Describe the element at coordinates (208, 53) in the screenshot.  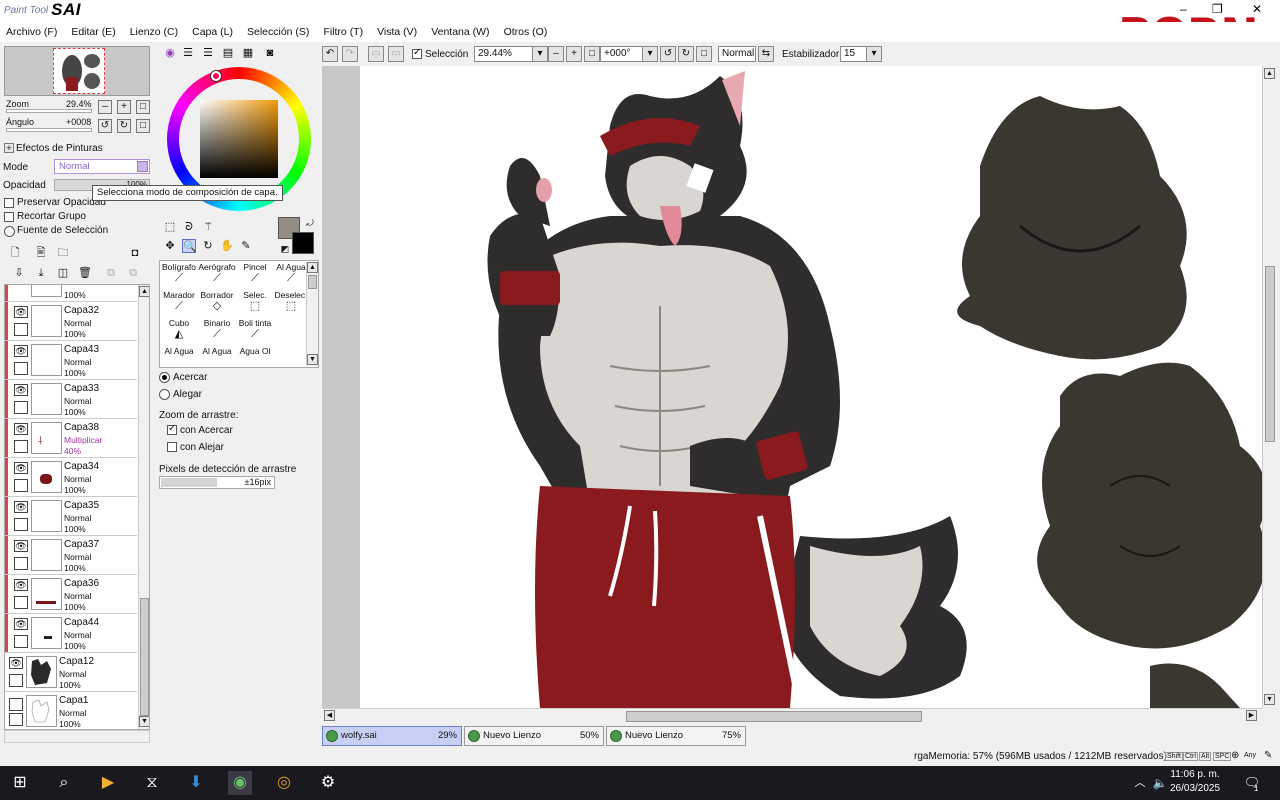
I see `hsv-slider-tab-icon: ☰` at that location.